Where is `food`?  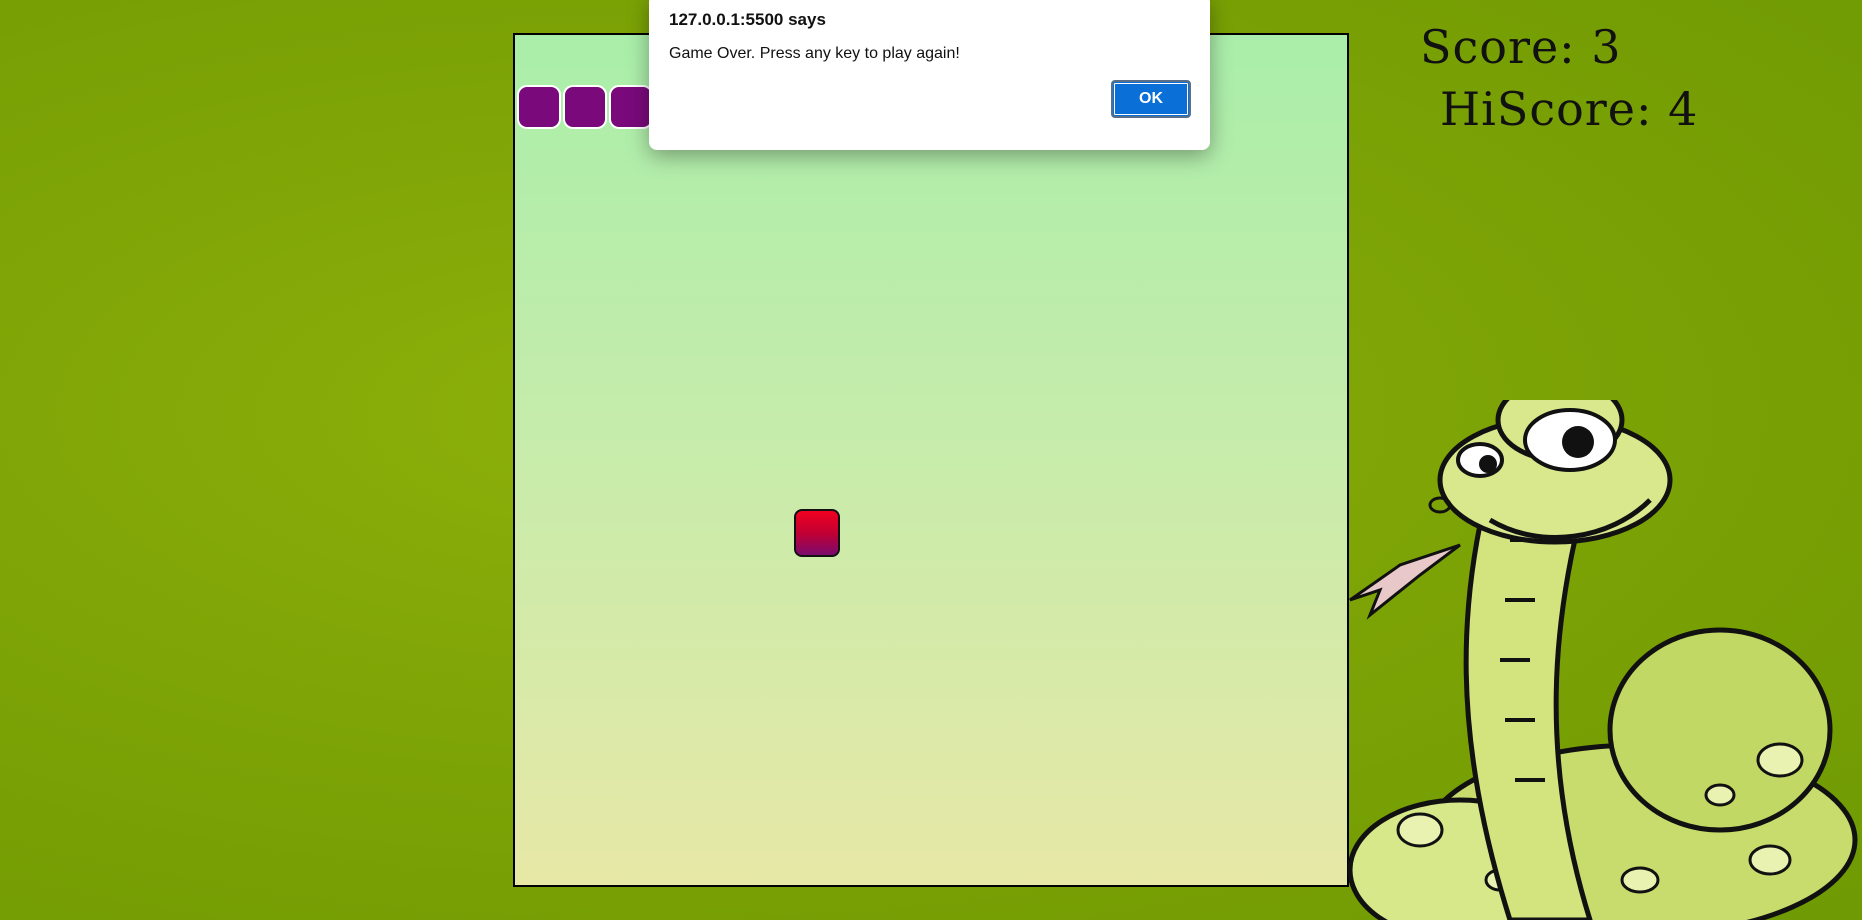 food is located at coordinates (817, 533).